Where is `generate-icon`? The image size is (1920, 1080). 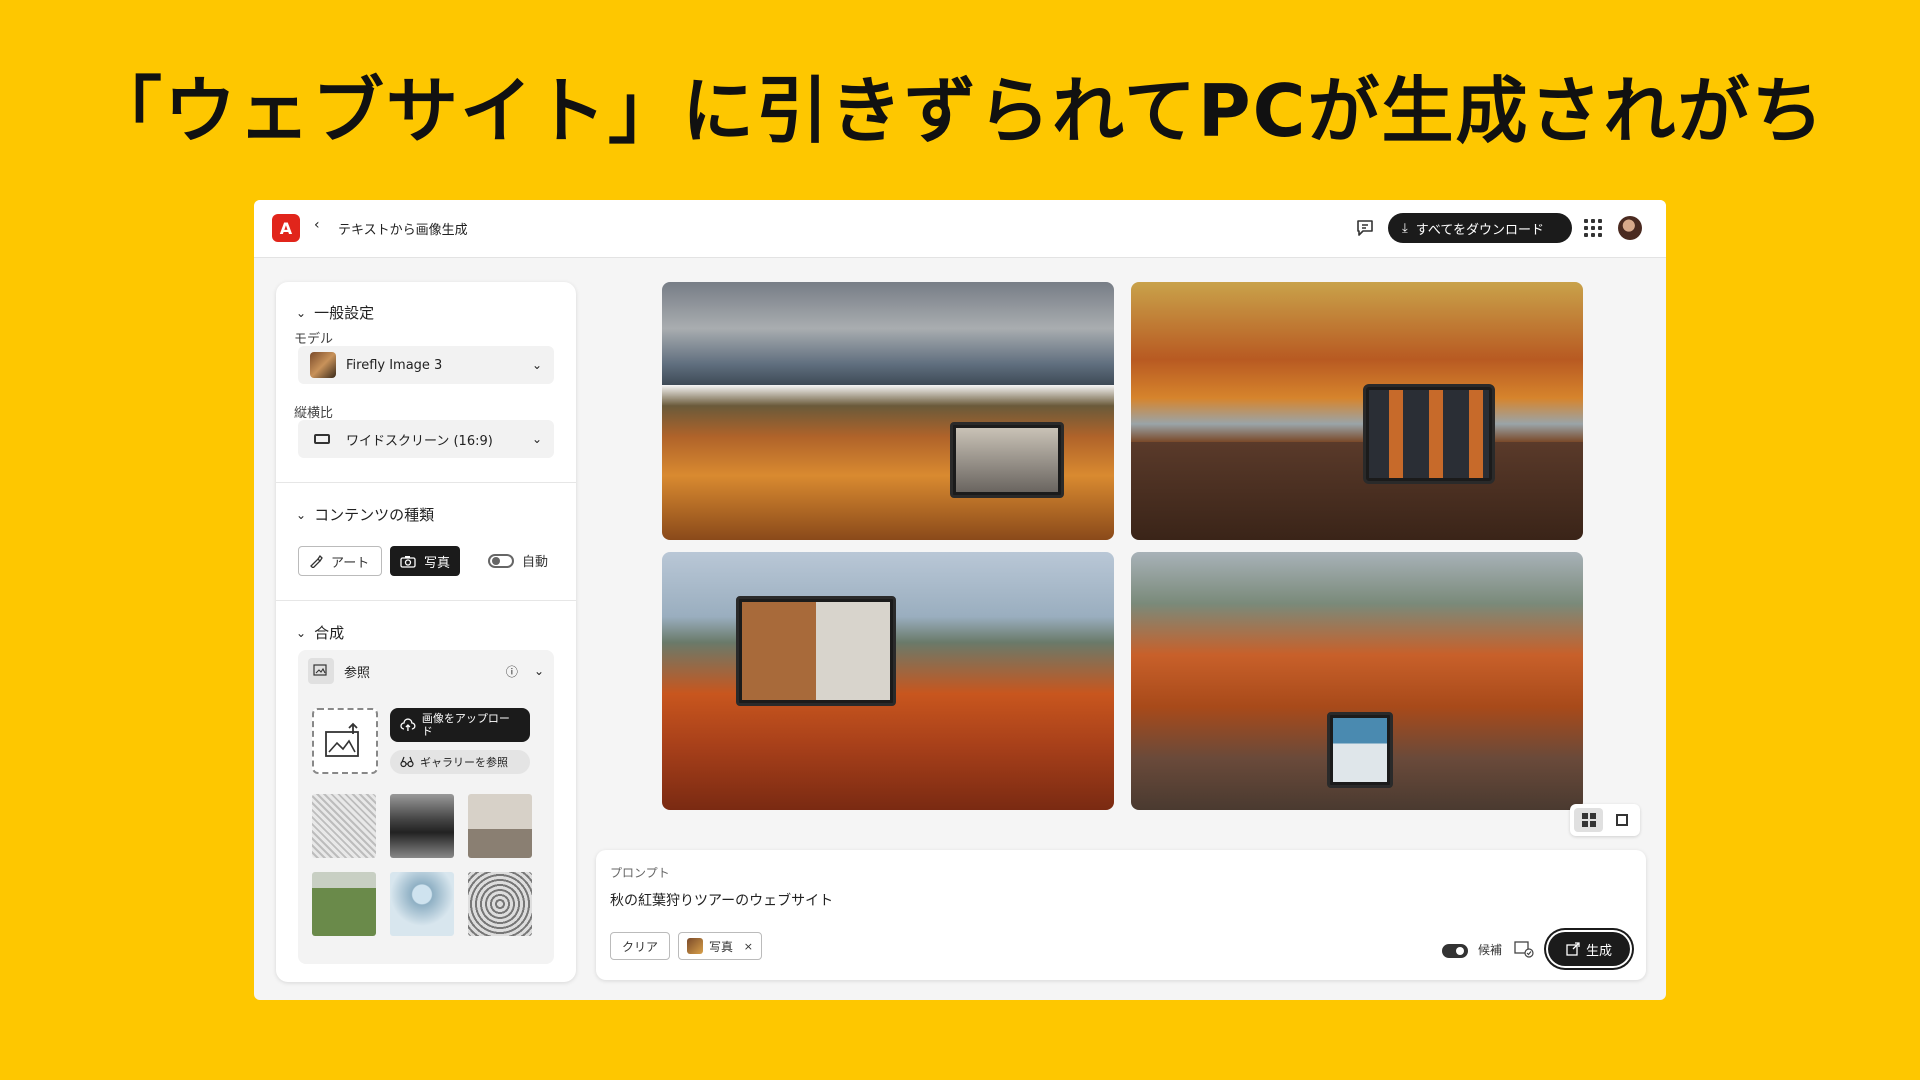 generate-icon is located at coordinates (1573, 949).